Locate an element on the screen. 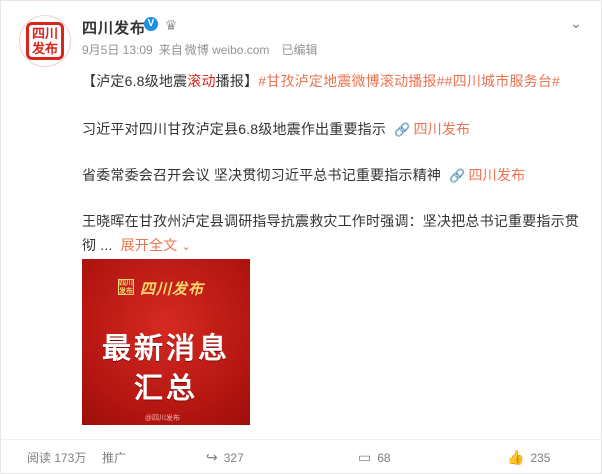 This screenshot has height=474, width=602. forward-button: ↪ 327 is located at coordinates (225, 457).